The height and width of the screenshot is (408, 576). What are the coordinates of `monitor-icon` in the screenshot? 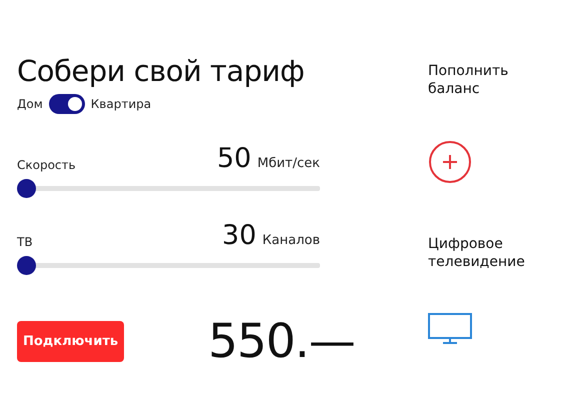 It's located at (450, 329).